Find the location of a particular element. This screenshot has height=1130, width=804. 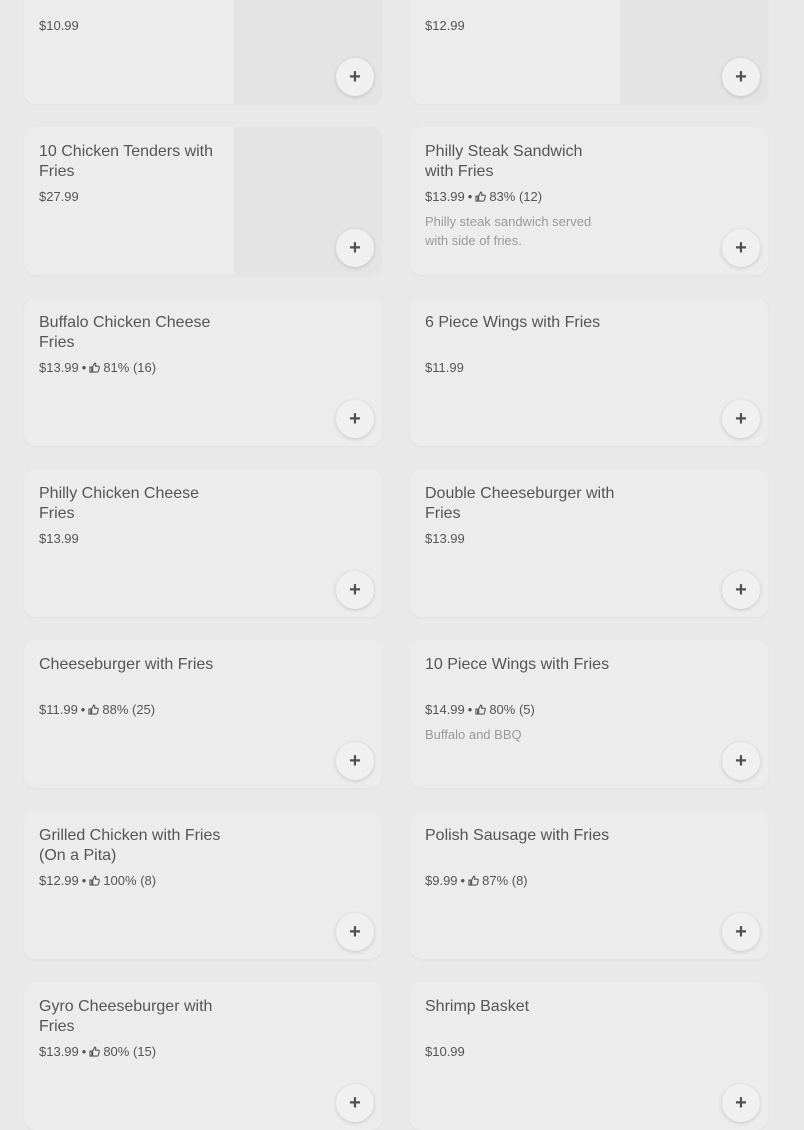

menu-item-name: 10 Chicken Tenders with Fries is located at coordinates (126, 161).